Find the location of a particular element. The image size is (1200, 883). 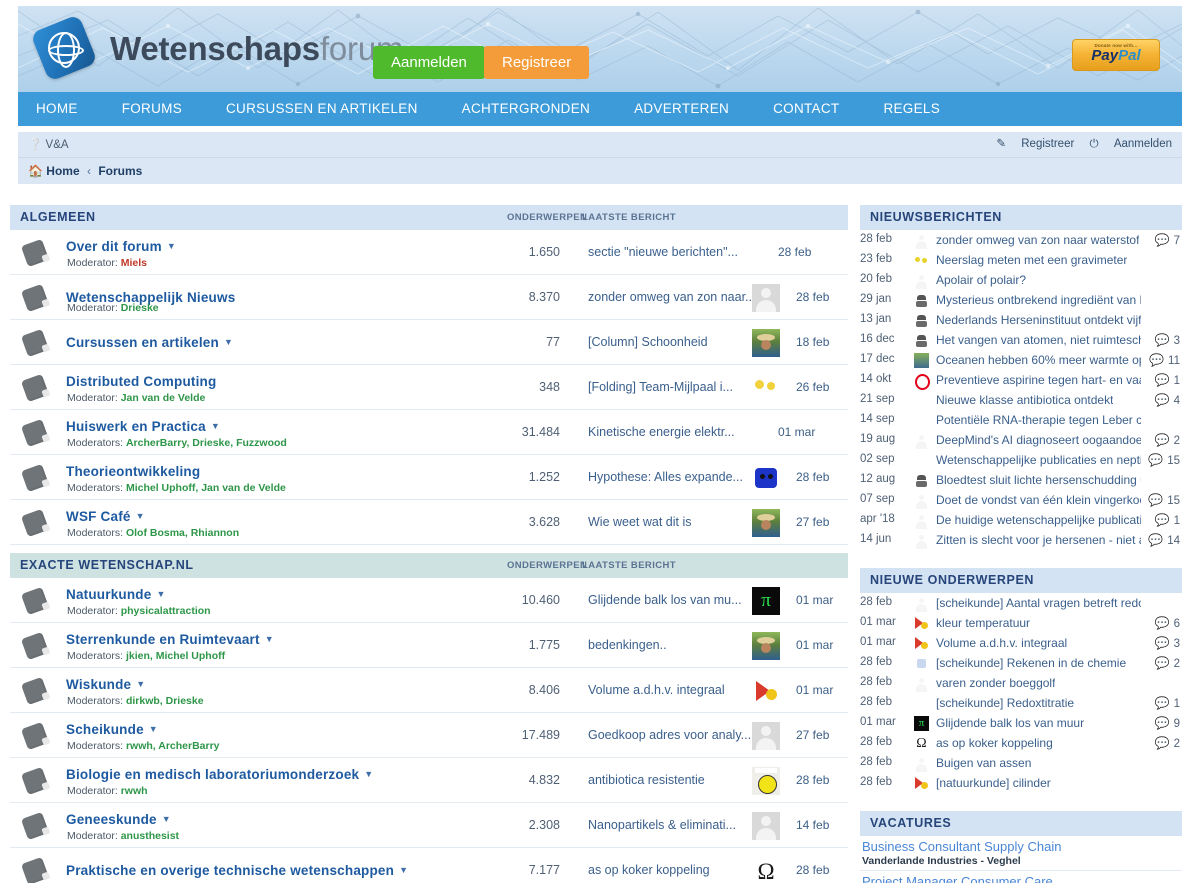

last-post-title: Wie weet wat dit is is located at coordinates (640, 522).